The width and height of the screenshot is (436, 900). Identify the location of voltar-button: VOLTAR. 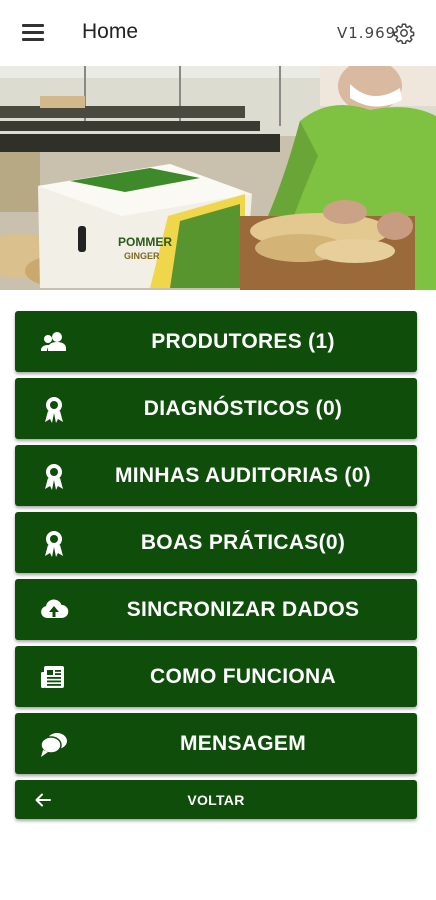
(216, 799).